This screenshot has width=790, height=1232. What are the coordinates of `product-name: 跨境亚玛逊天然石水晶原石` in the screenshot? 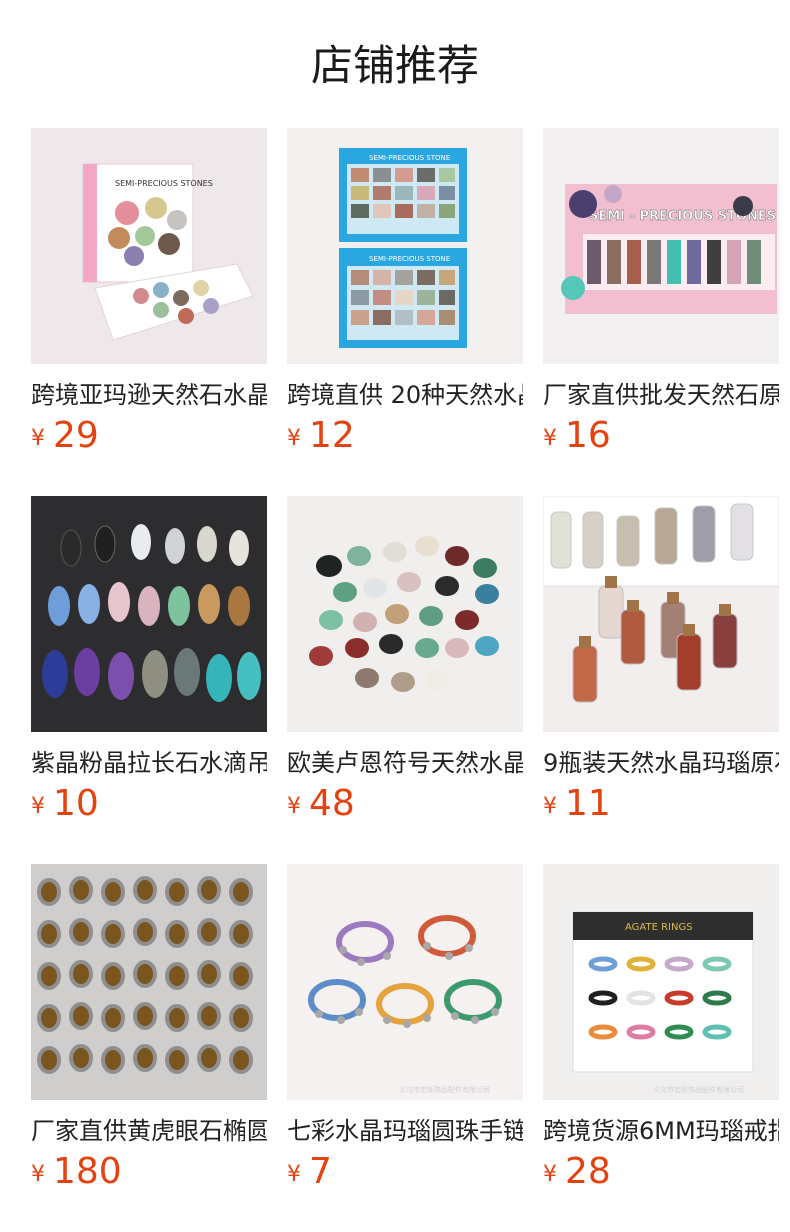 It's located at (149, 396).